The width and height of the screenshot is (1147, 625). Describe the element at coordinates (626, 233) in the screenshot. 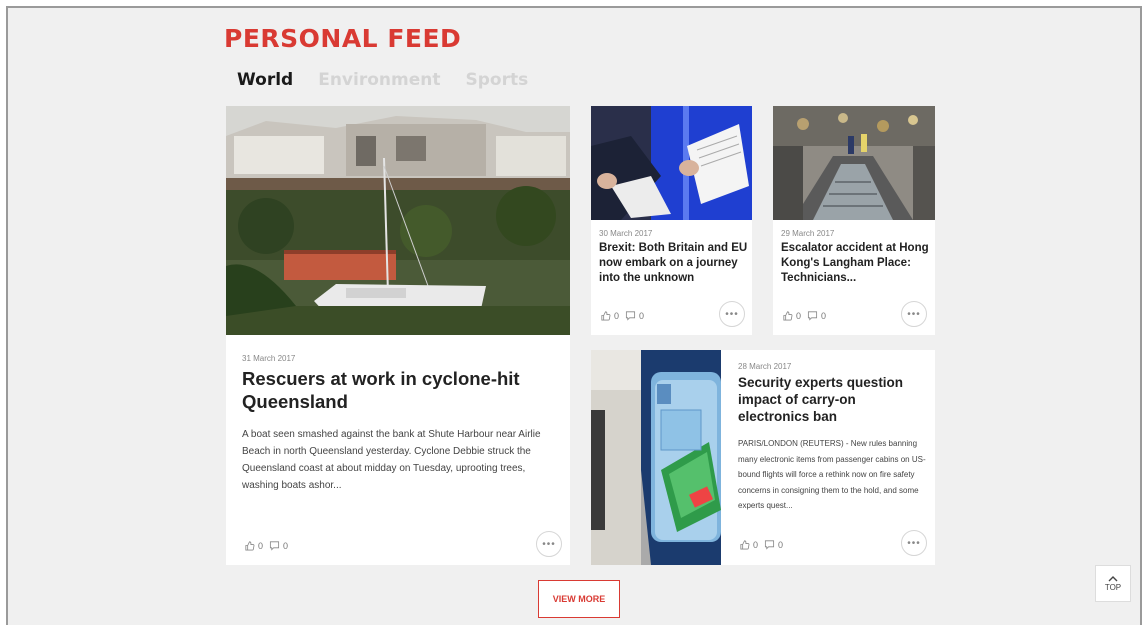

I see `article-date: 30 March 2017` at that location.